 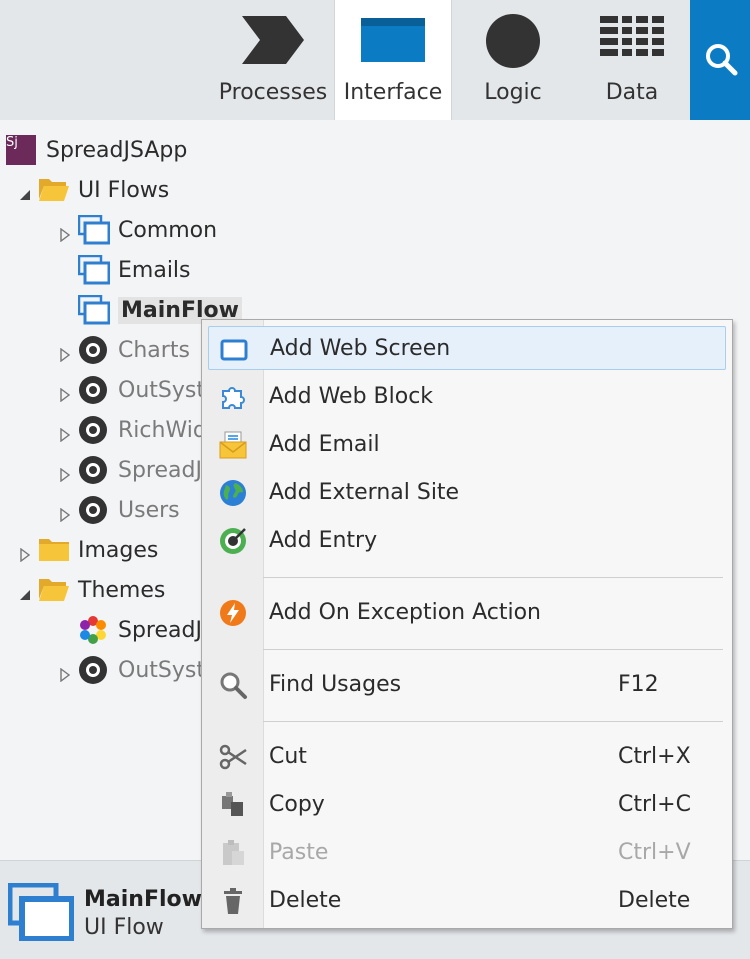 What do you see at coordinates (154, 270) in the screenshot?
I see `tree-node-label: Emails` at bounding box center [154, 270].